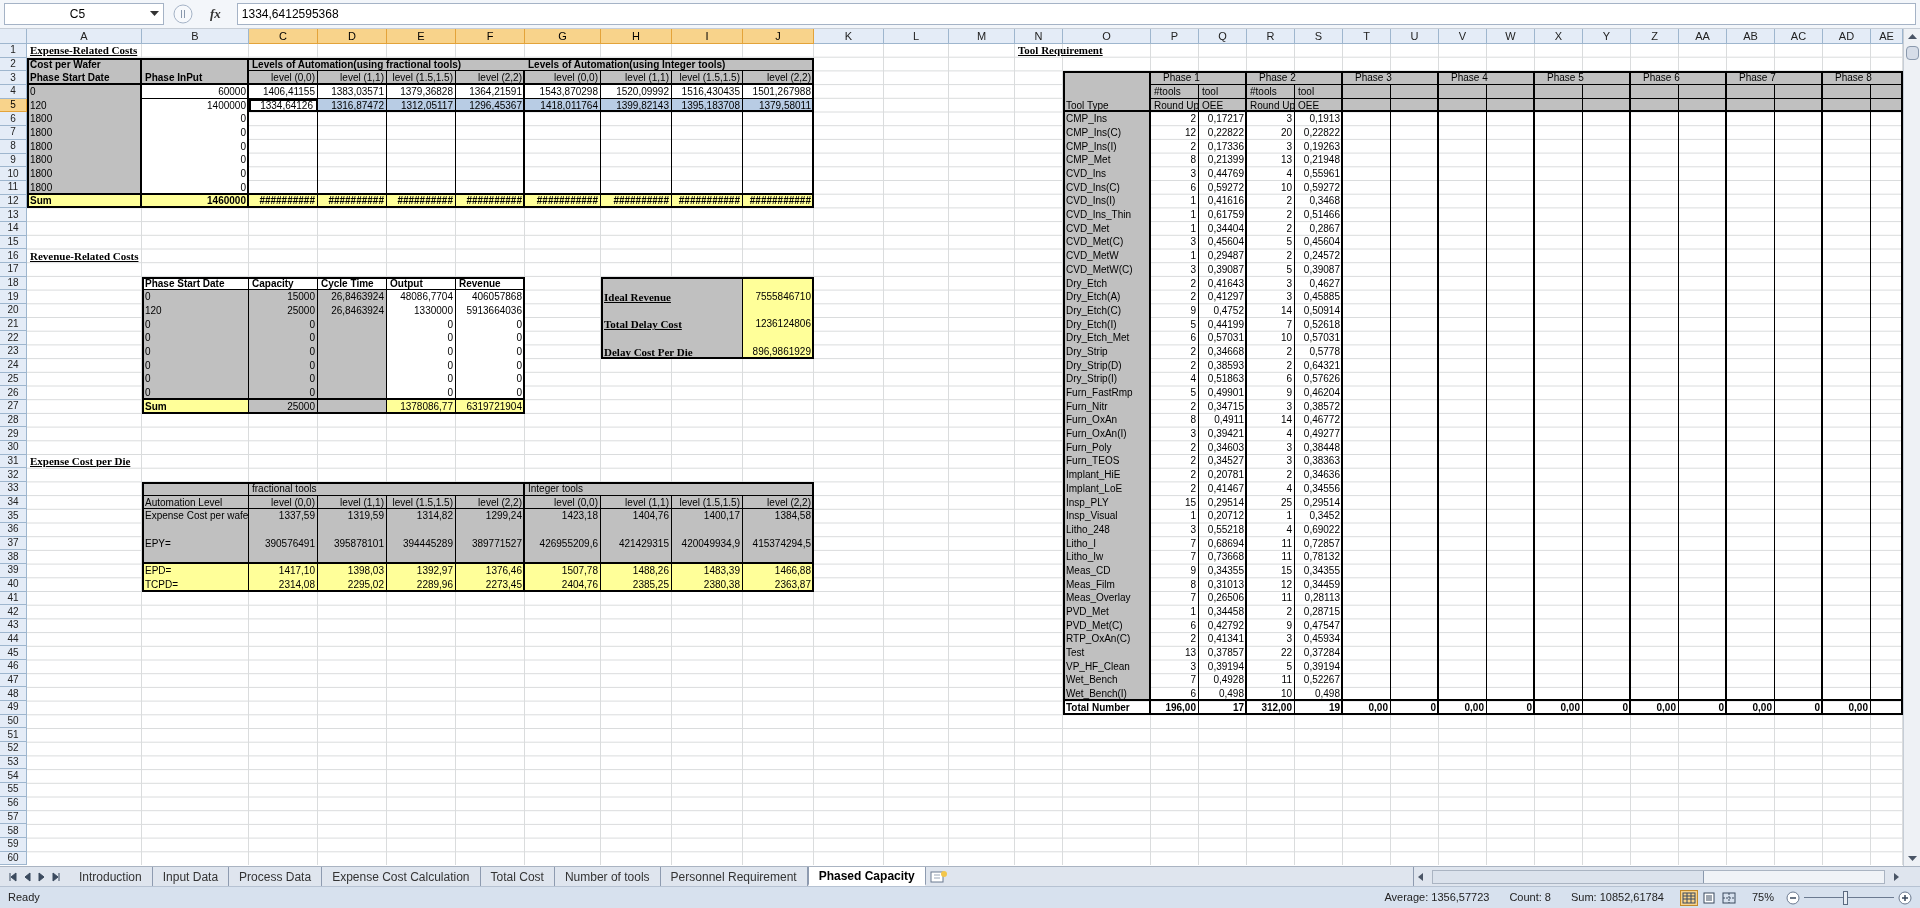  I want to click on table-cell-text: 5, so click(1289, 270).